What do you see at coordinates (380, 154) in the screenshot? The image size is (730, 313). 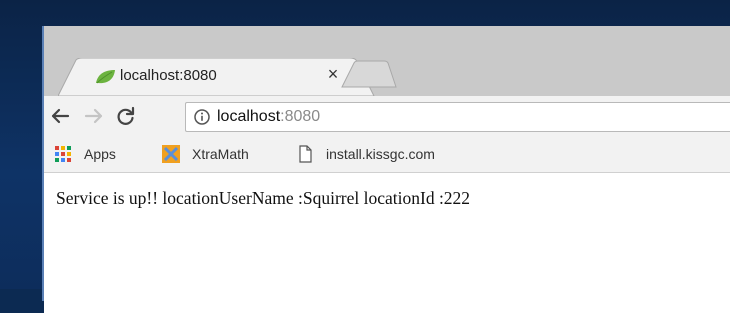 I see `bookmark-label: install.kissgc.com` at bounding box center [380, 154].